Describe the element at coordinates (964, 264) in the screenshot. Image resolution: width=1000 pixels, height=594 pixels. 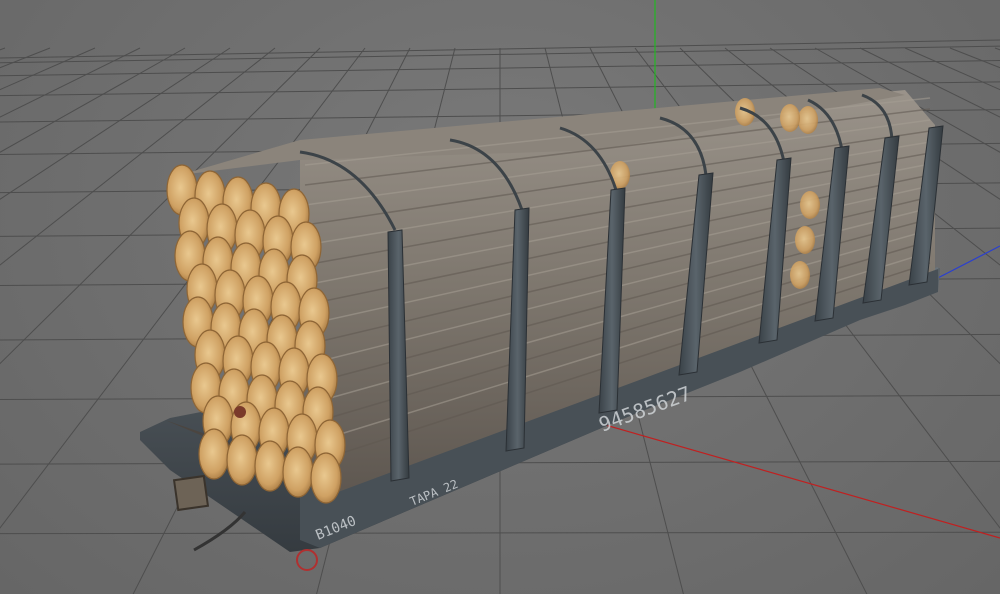
I see `z-axis-line` at that location.